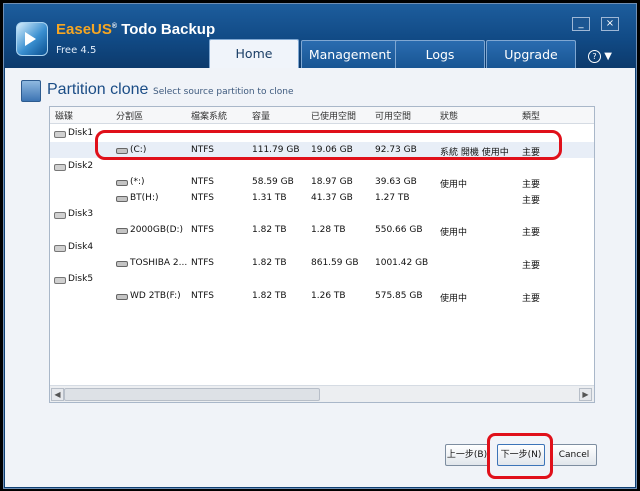  What do you see at coordinates (402, 263) in the screenshot?
I see `free-cell: 1001.42 GB` at bounding box center [402, 263].